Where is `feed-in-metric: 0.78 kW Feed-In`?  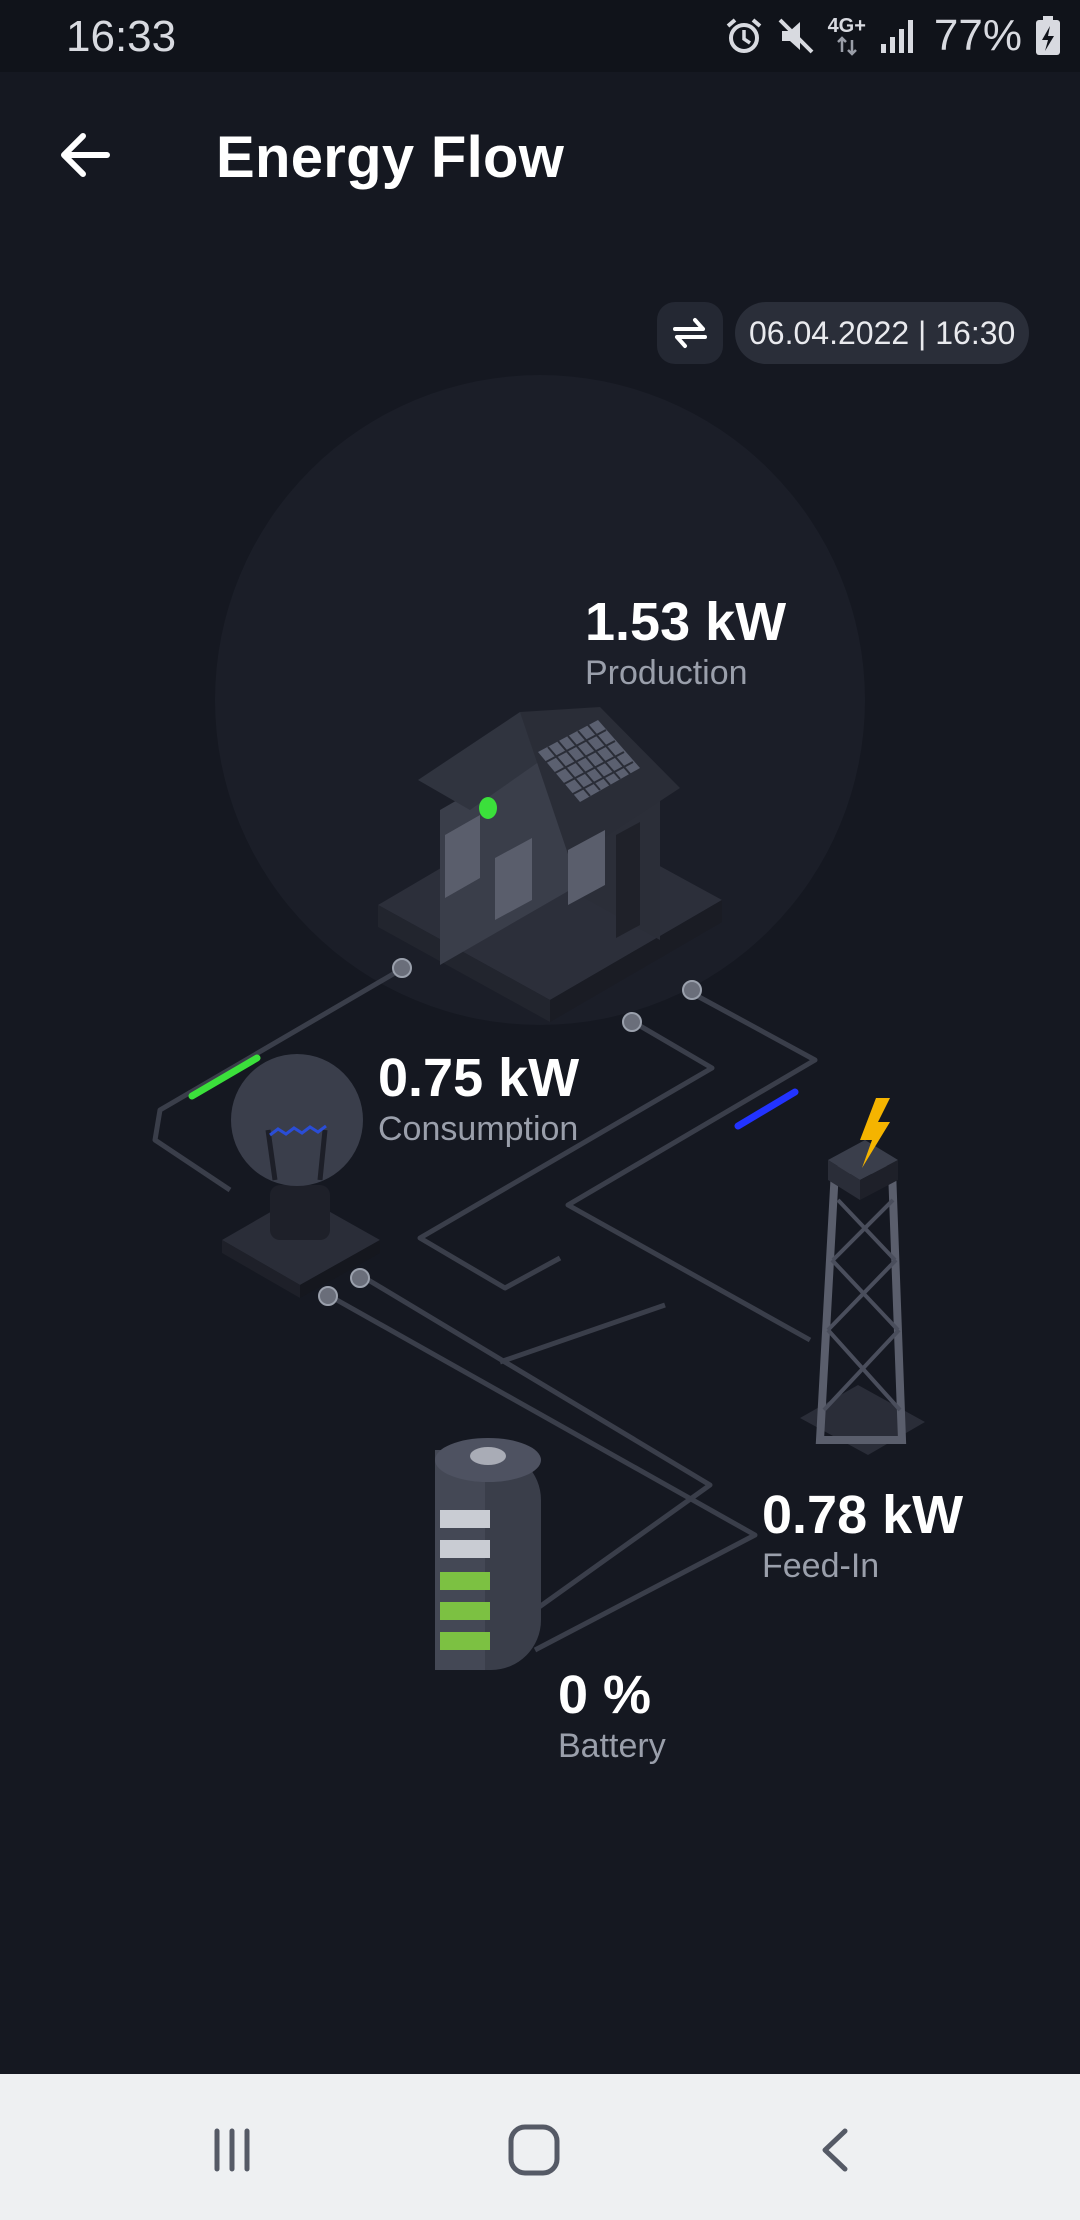 feed-in-metric: 0.78 kW Feed-In is located at coordinates (862, 1536).